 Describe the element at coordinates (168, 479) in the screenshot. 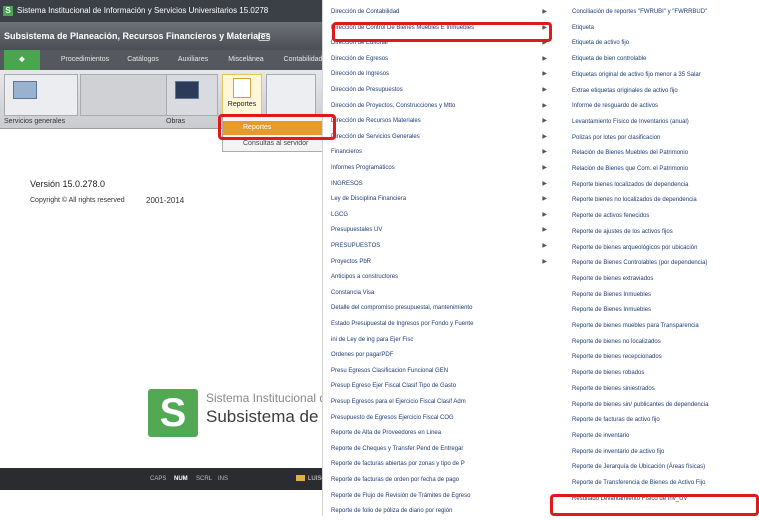

I see `status-bar: CAPS NUM SCRL INS LUISC` at that location.